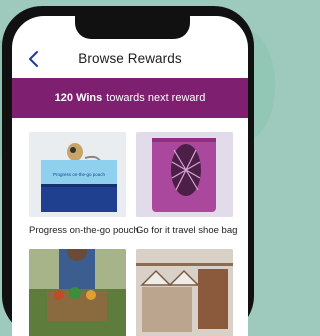 Image resolution: width=320 pixels, height=336 pixels. Describe the element at coordinates (132, 27) in the screenshot. I see `phone-notch` at that location.